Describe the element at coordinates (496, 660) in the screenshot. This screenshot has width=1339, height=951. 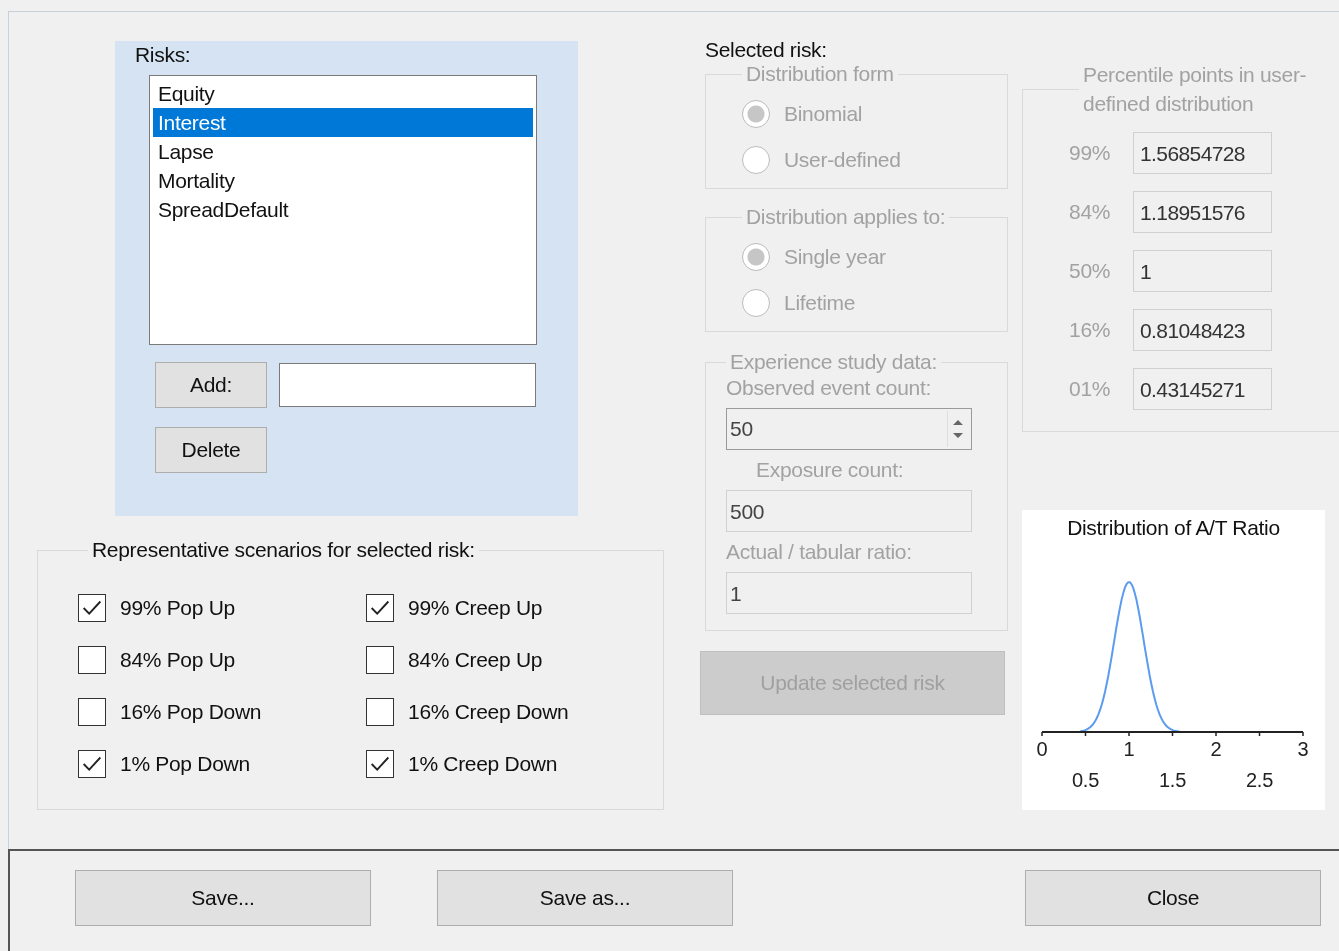
I see `scenario-checkbox: 84% Creep Up` at that location.